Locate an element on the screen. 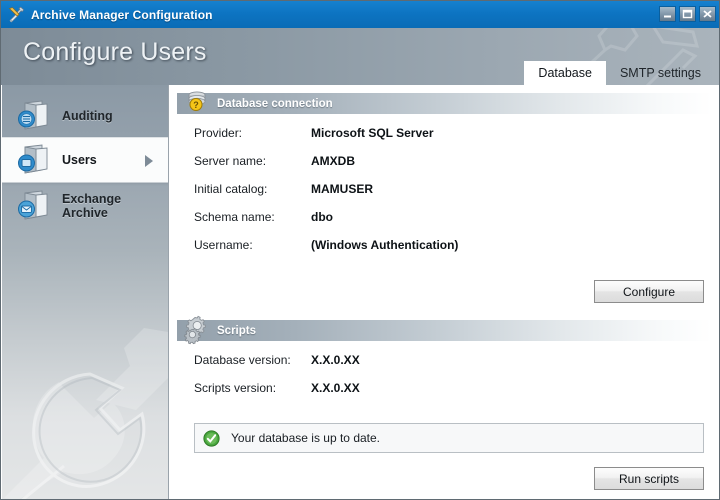  sidebar-item-users: Users is located at coordinates (85, 160).